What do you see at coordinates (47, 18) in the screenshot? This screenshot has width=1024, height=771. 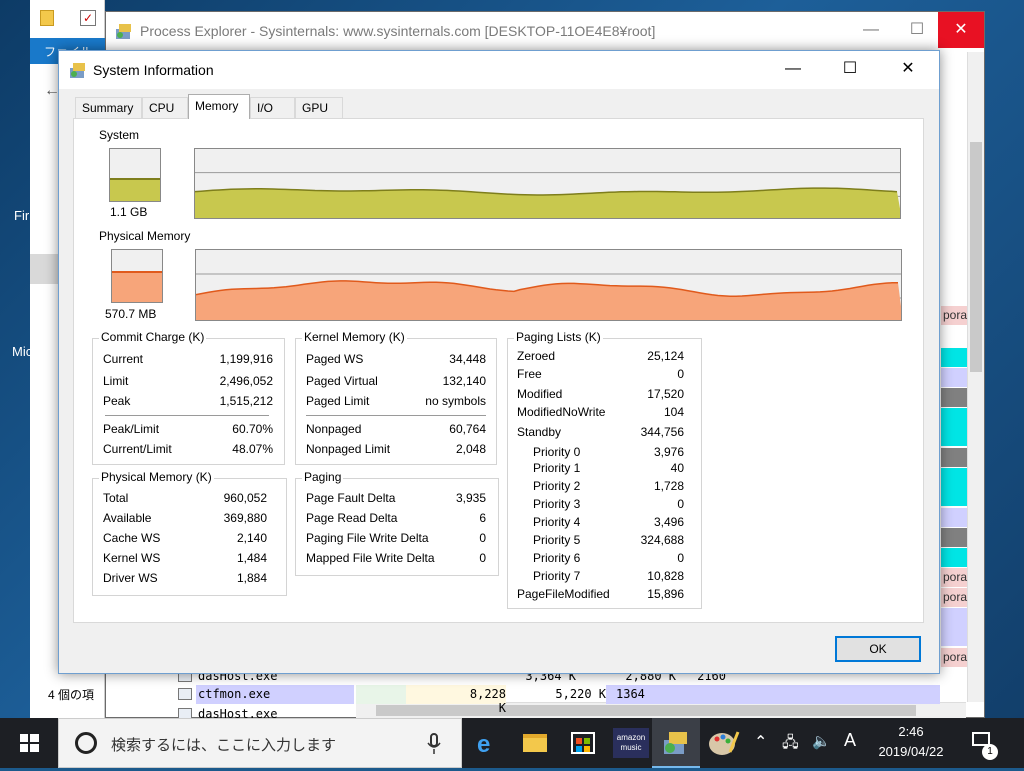 I see `folder-icon` at bounding box center [47, 18].